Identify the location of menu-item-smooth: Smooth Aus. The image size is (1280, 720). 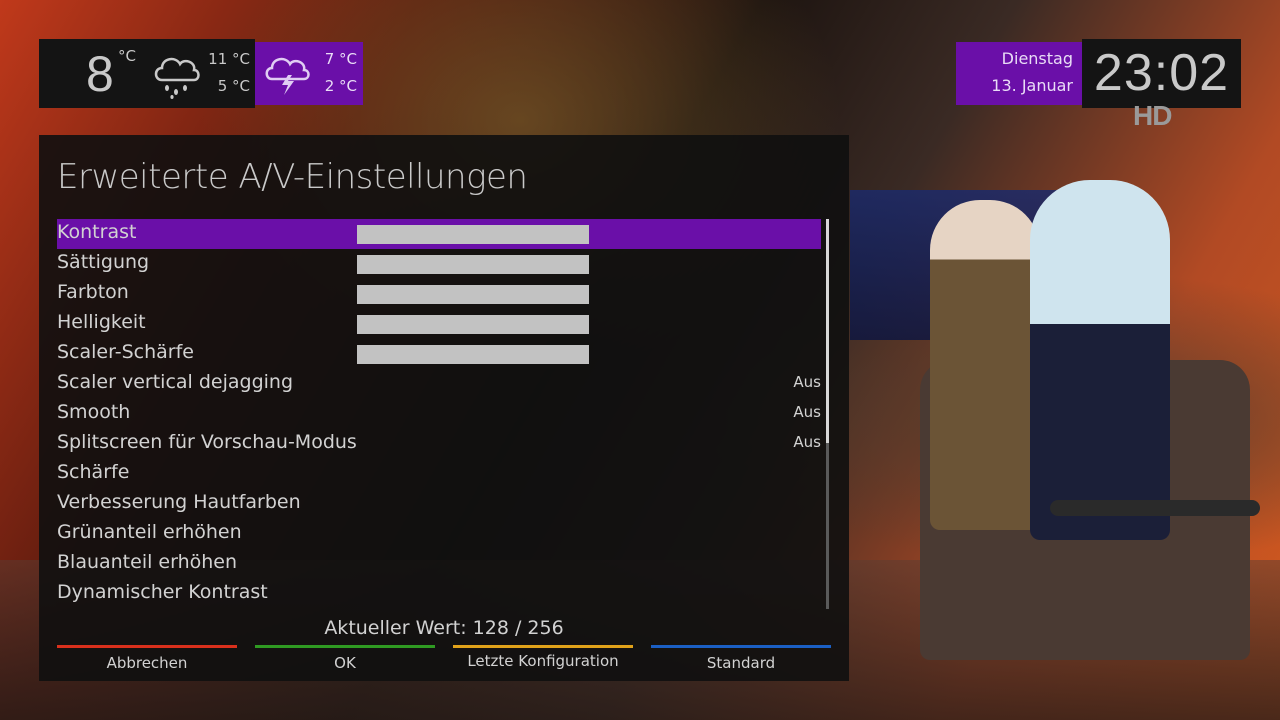
(439, 414).